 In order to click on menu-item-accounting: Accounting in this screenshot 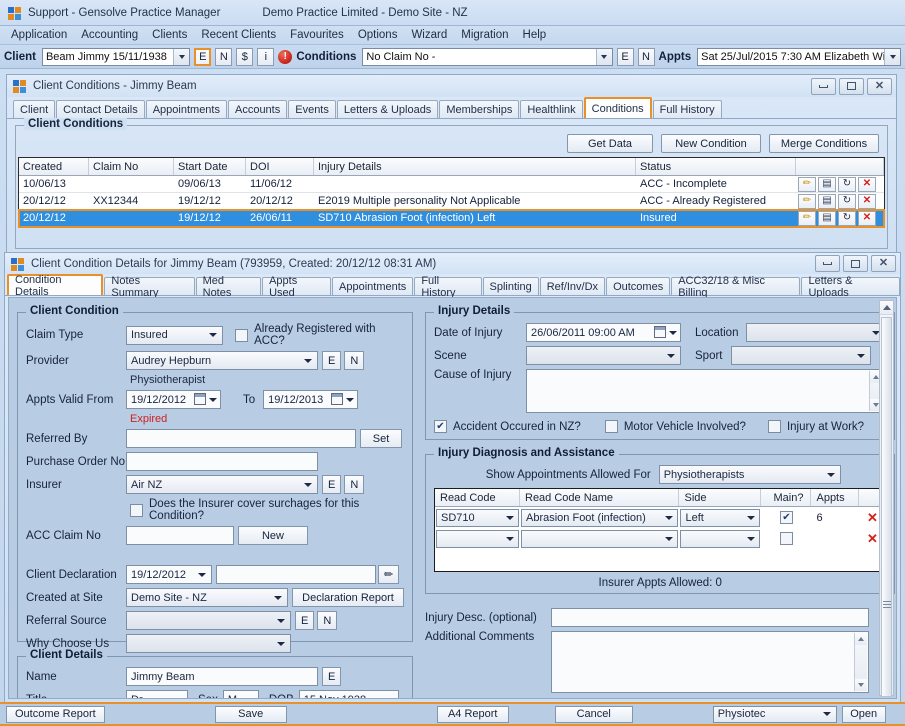, I will do `click(109, 35)`.